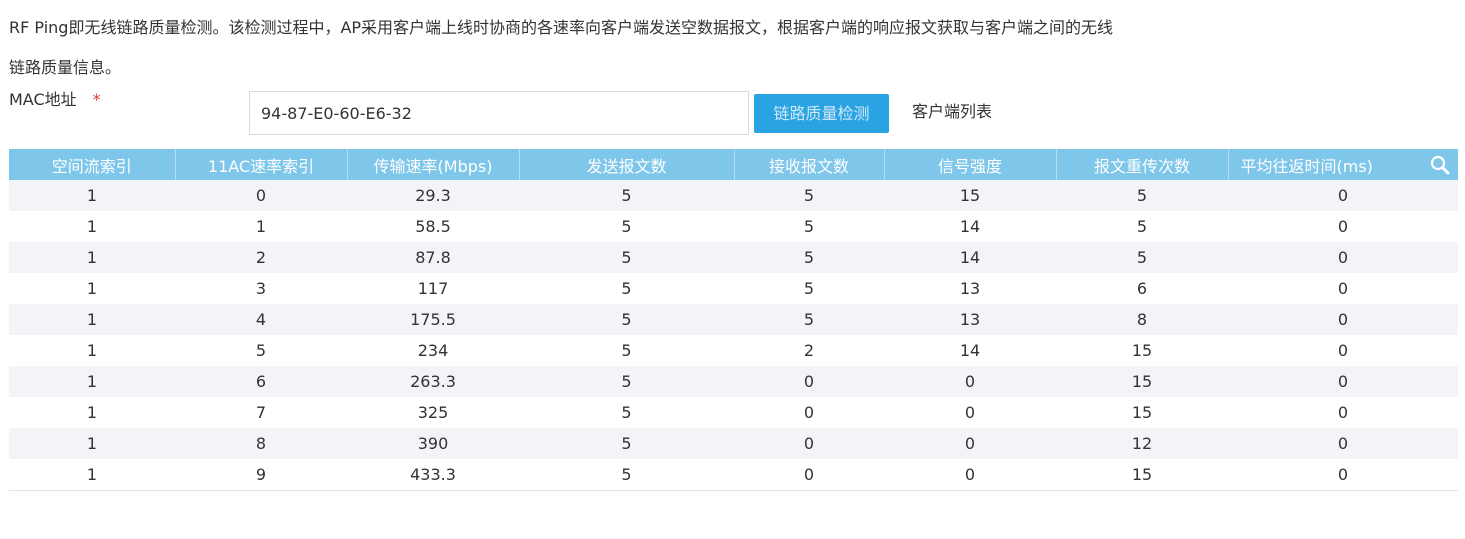 The height and width of the screenshot is (539, 1465). Describe the element at coordinates (627, 164) in the screenshot. I see `column-header-packets-sent: 发送报文数` at that location.